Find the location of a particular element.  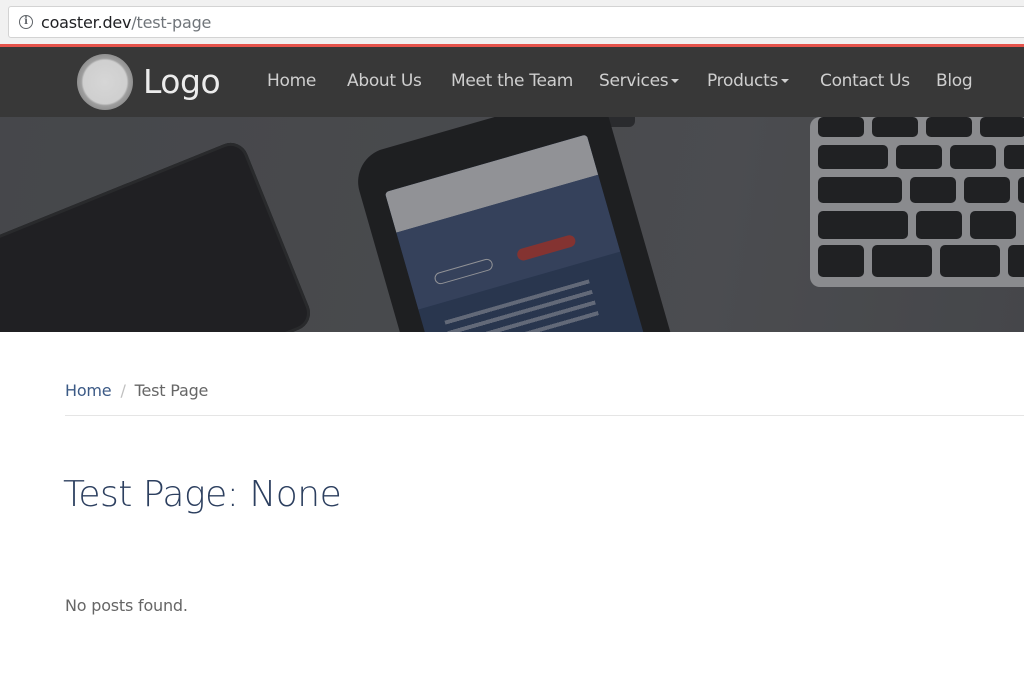

nav-item-products: Products is located at coordinates (748, 81).